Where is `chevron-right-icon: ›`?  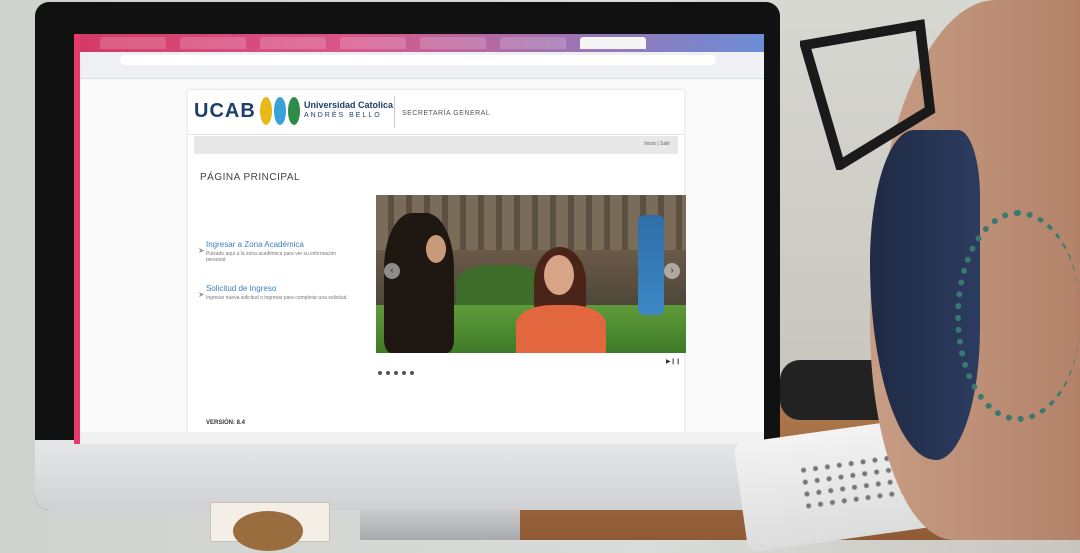
chevron-right-icon: › is located at coordinates (672, 271).